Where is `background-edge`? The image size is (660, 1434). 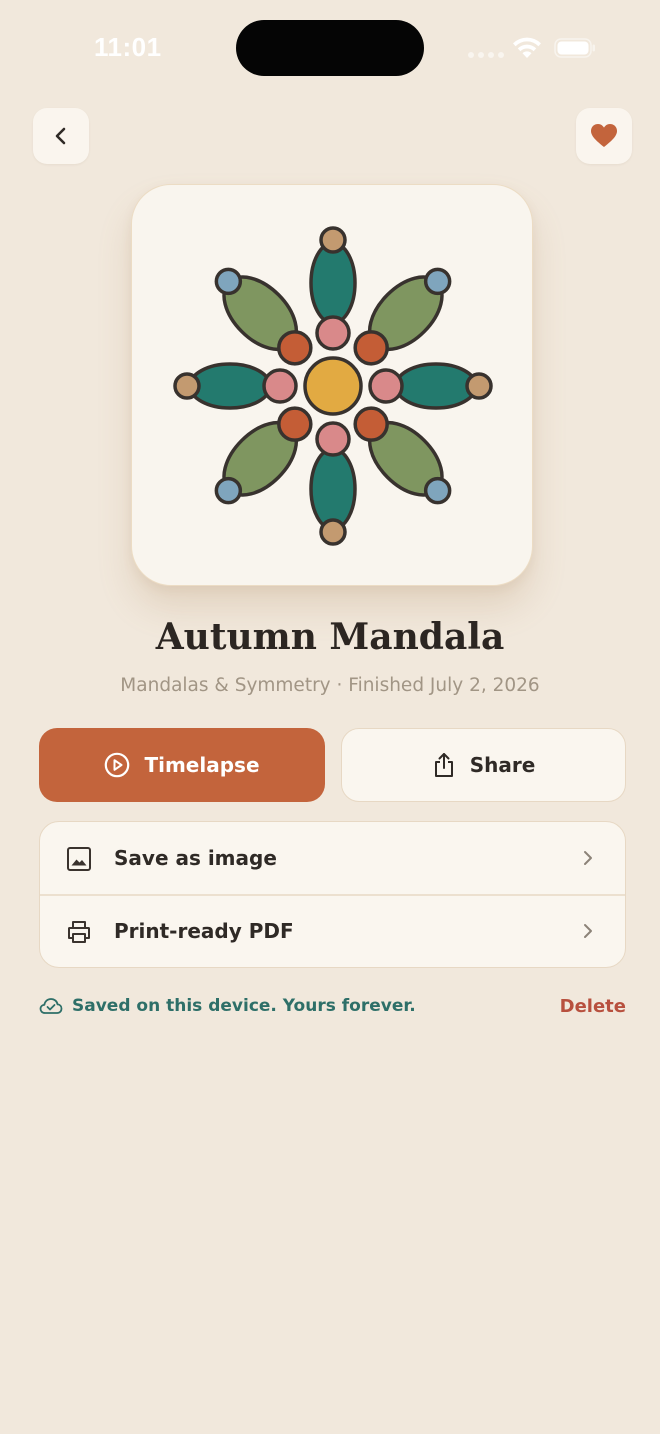 background-edge is located at coordinates (2, 765).